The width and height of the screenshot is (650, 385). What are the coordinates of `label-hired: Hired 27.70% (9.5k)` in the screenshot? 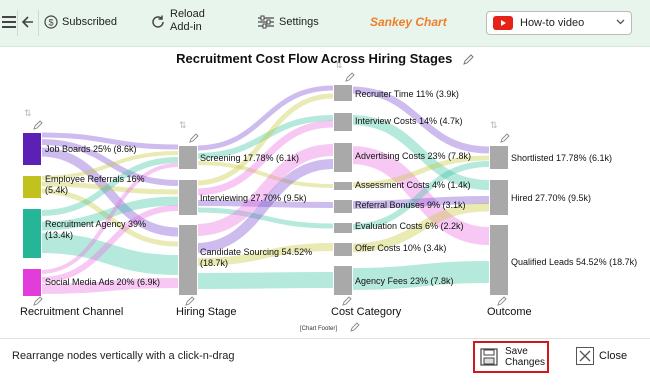 It's located at (551, 198).